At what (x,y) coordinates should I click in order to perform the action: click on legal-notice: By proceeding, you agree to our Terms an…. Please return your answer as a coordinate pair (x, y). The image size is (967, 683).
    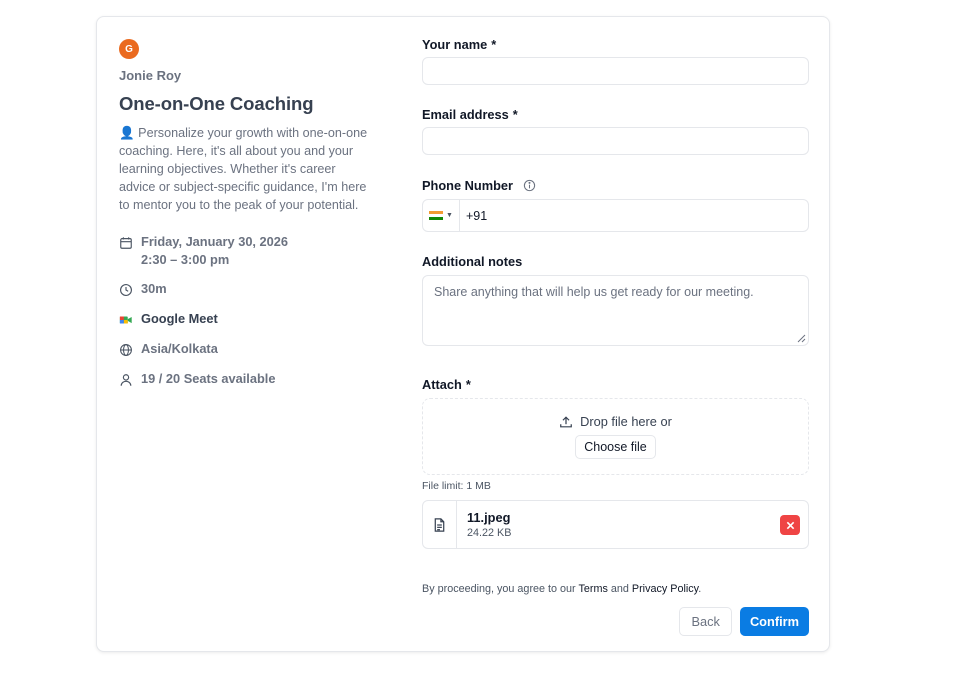
    Looking at the image, I should click on (562, 589).